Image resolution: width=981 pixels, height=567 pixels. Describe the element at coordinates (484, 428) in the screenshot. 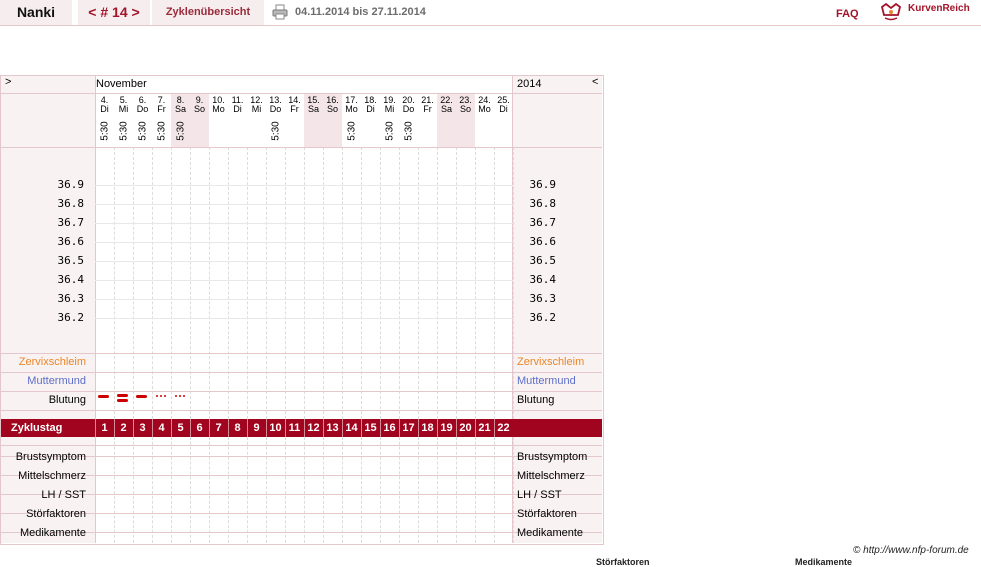

I see `cycle-day-number: 21` at that location.